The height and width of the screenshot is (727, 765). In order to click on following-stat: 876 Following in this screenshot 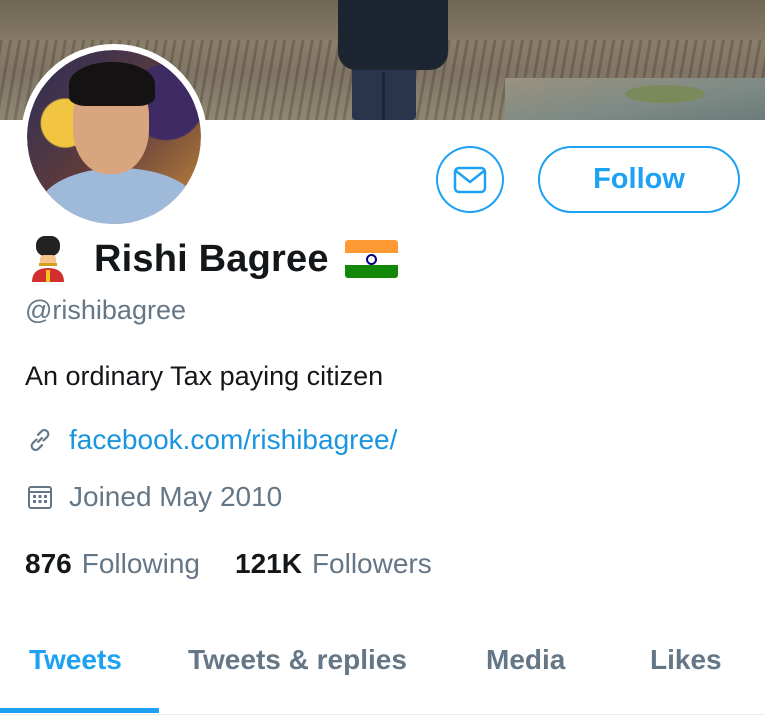, I will do `click(112, 564)`.